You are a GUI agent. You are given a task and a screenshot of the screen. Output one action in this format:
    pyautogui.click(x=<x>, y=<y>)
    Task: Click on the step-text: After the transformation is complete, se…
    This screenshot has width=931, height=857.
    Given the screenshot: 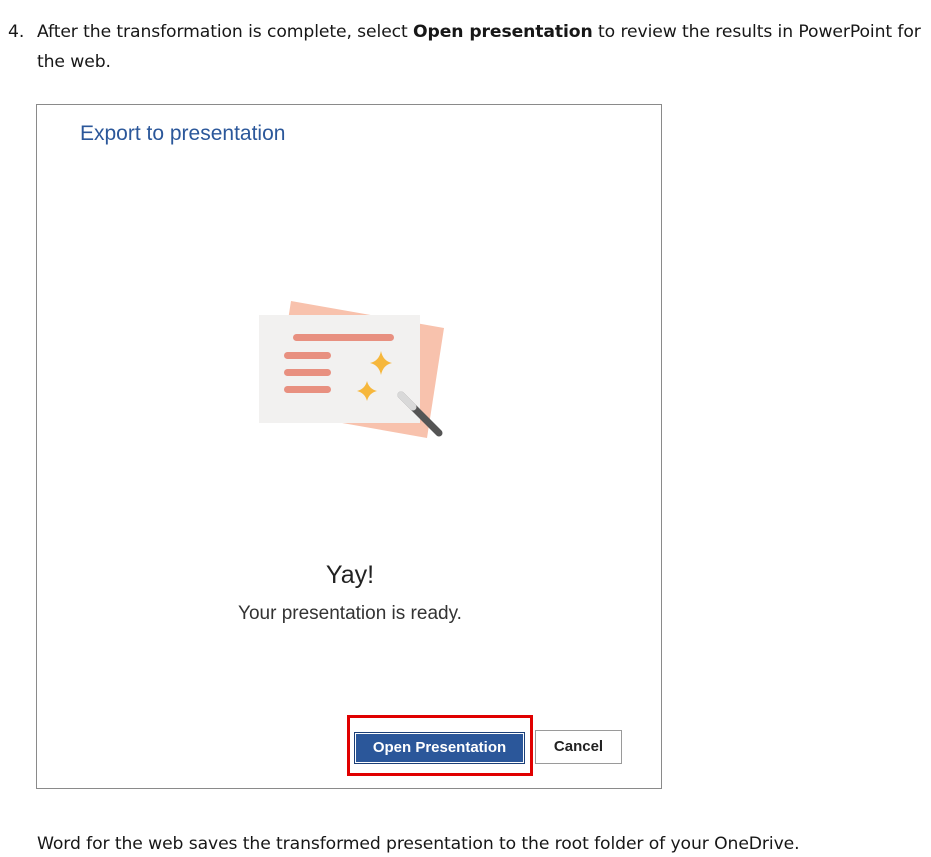 What is the action you would take?
    pyautogui.click(x=482, y=47)
    